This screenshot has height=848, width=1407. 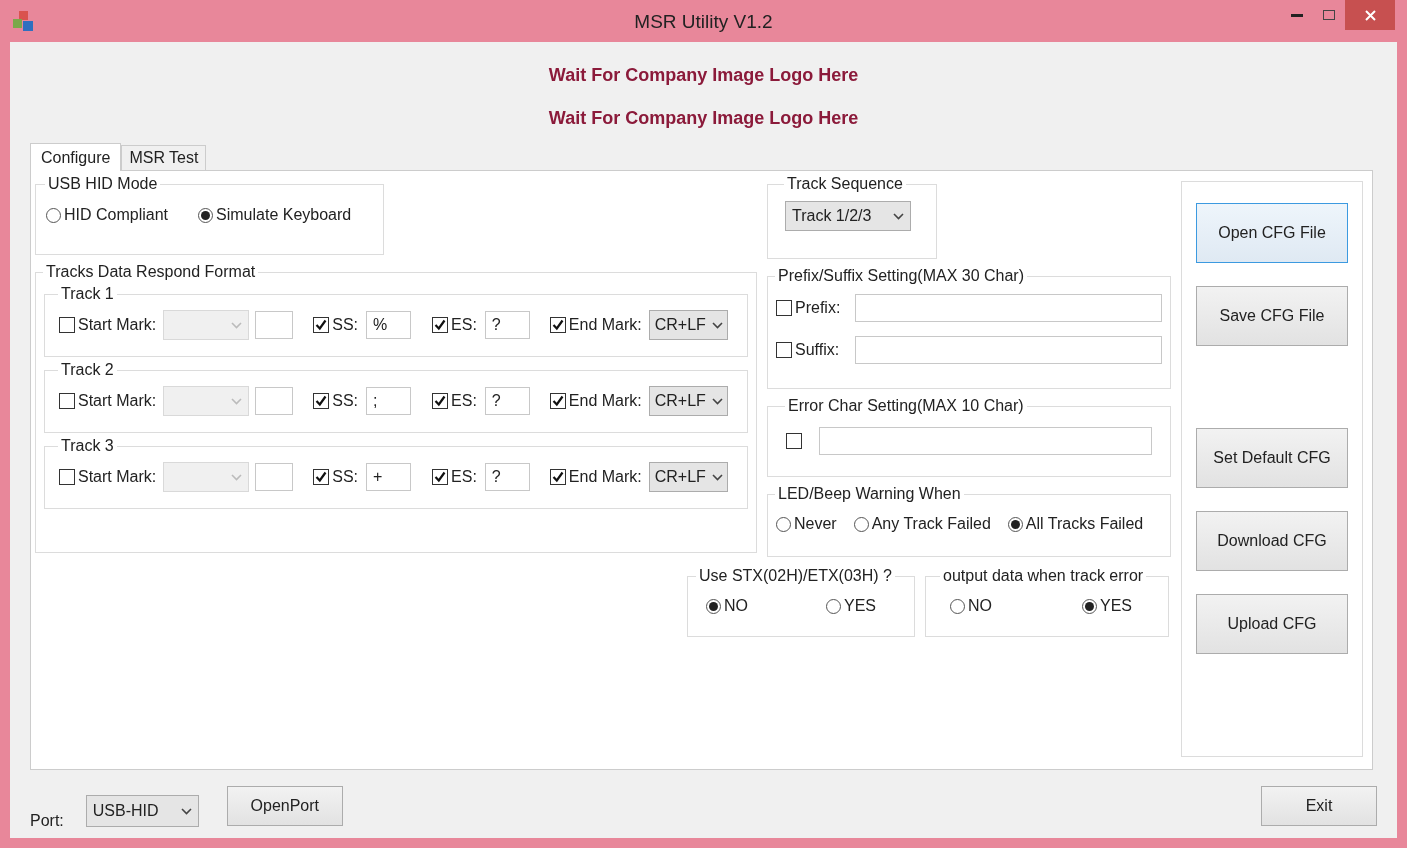 What do you see at coordinates (1319, 806) in the screenshot?
I see `exit-button: Exit` at bounding box center [1319, 806].